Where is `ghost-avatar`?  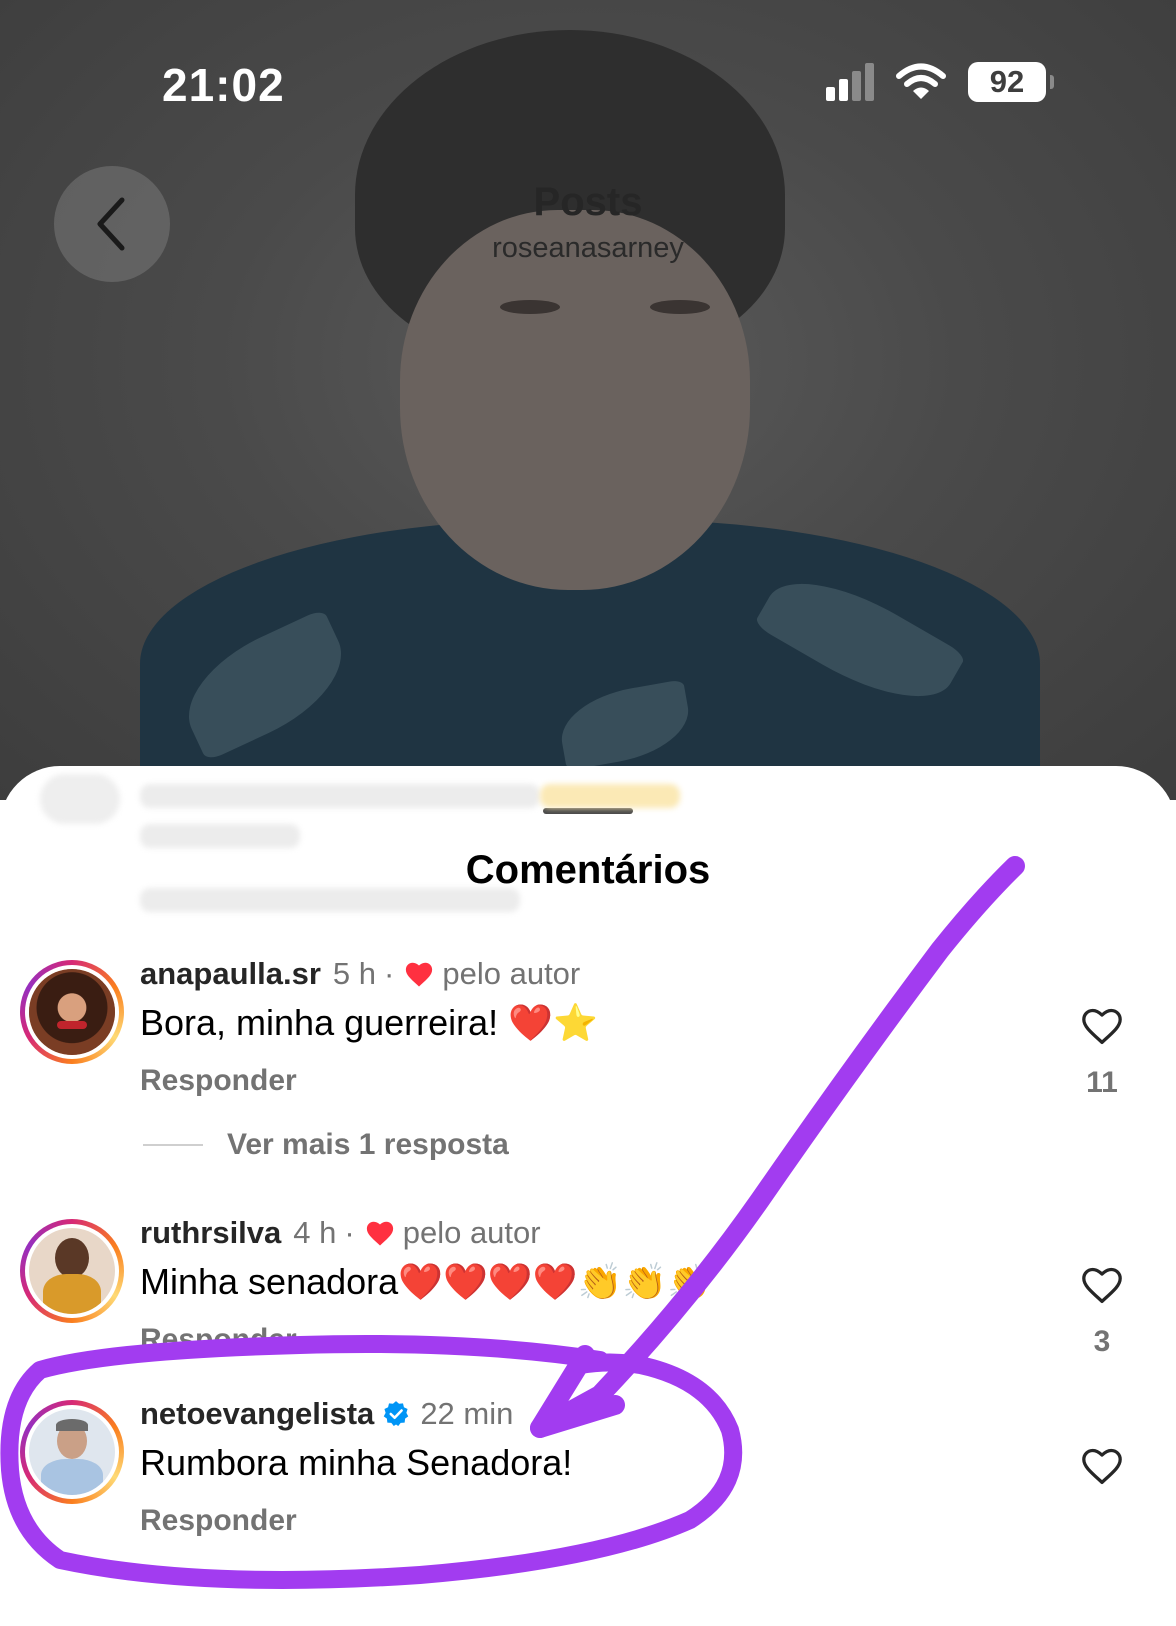 ghost-avatar is located at coordinates (80, 799).